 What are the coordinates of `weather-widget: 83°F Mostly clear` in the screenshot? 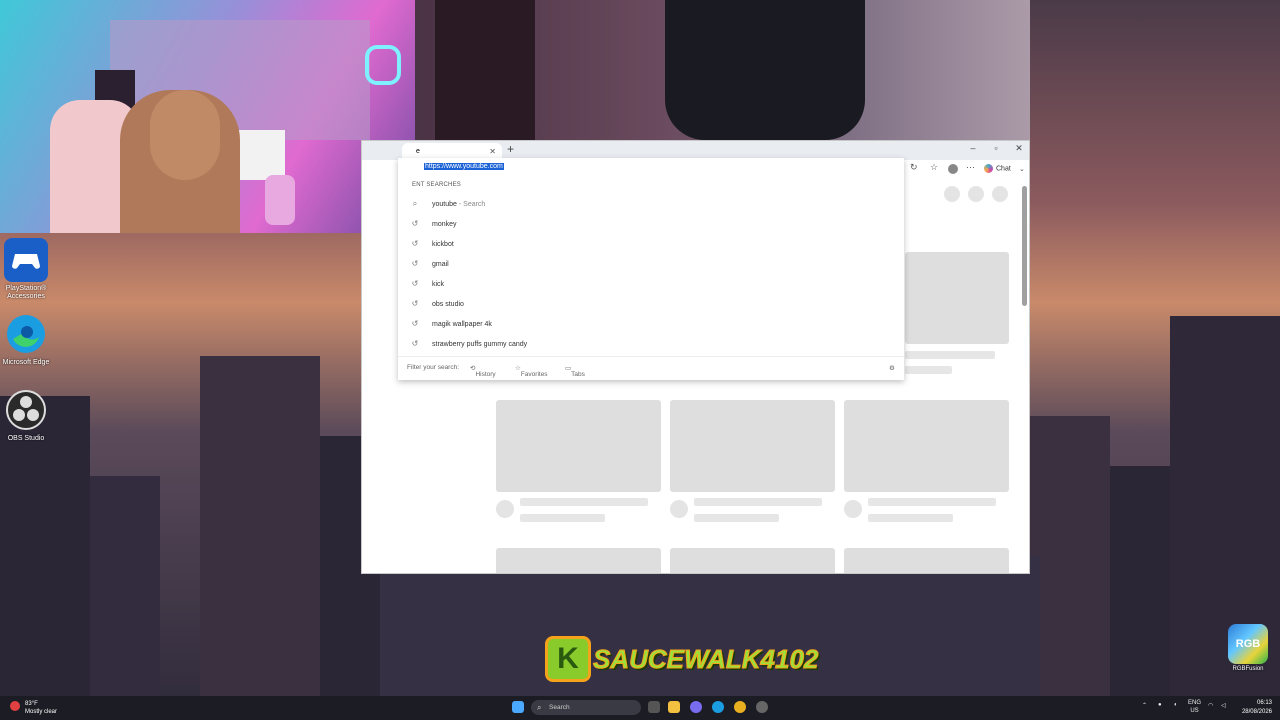 It's located at (33, 708).